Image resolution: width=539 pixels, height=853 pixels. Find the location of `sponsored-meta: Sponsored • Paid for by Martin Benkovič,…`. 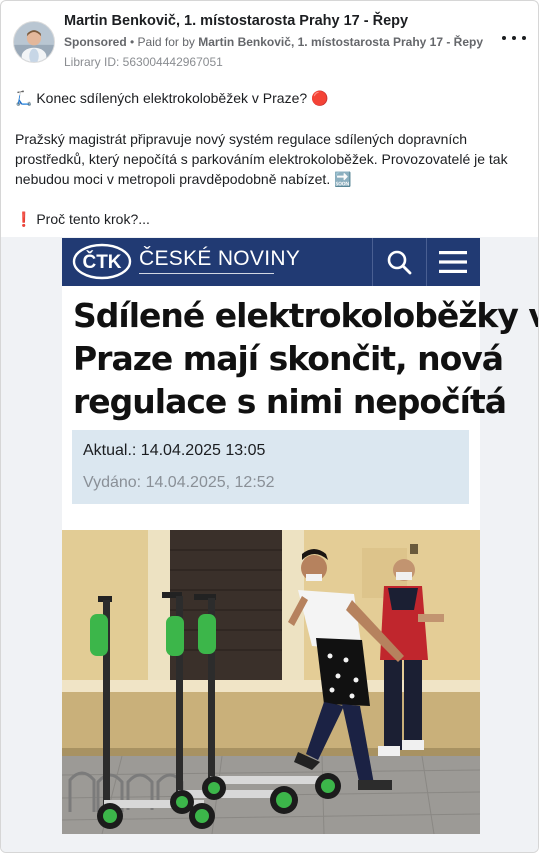

sponsored-meta: Sponsored • Paid for by Martin Benkovič,… is located at coordinates (273, 42).